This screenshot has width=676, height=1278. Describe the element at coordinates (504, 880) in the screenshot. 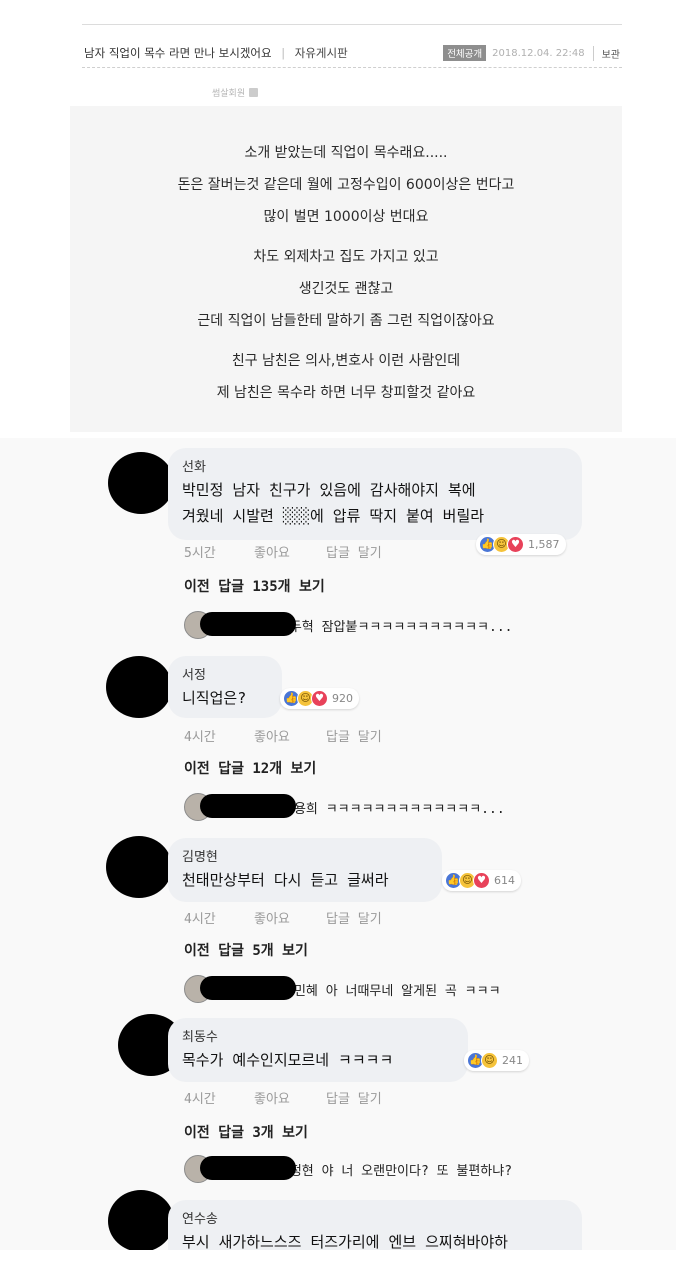

I see `reaction-count: 614` at that location.